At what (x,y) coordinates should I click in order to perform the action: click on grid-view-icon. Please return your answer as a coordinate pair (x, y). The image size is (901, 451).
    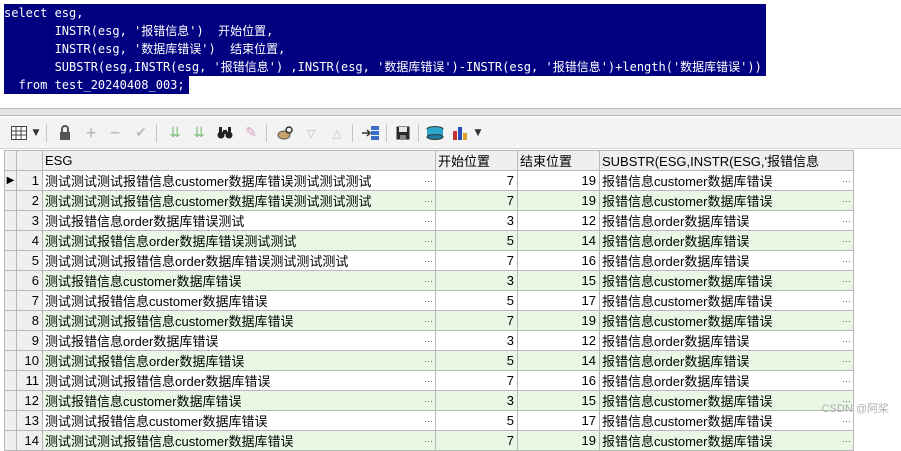
    Looking at the image, I should click on (19, 133).